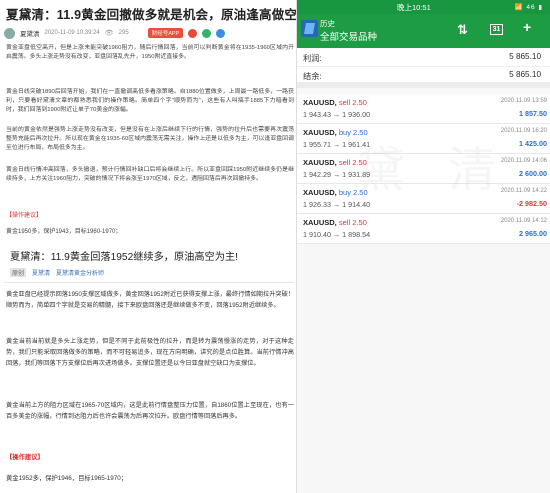 Image resolution: width=550 pixels, height=493 pixels. I want to click on profit-label: 利润:, so click(312, 58).